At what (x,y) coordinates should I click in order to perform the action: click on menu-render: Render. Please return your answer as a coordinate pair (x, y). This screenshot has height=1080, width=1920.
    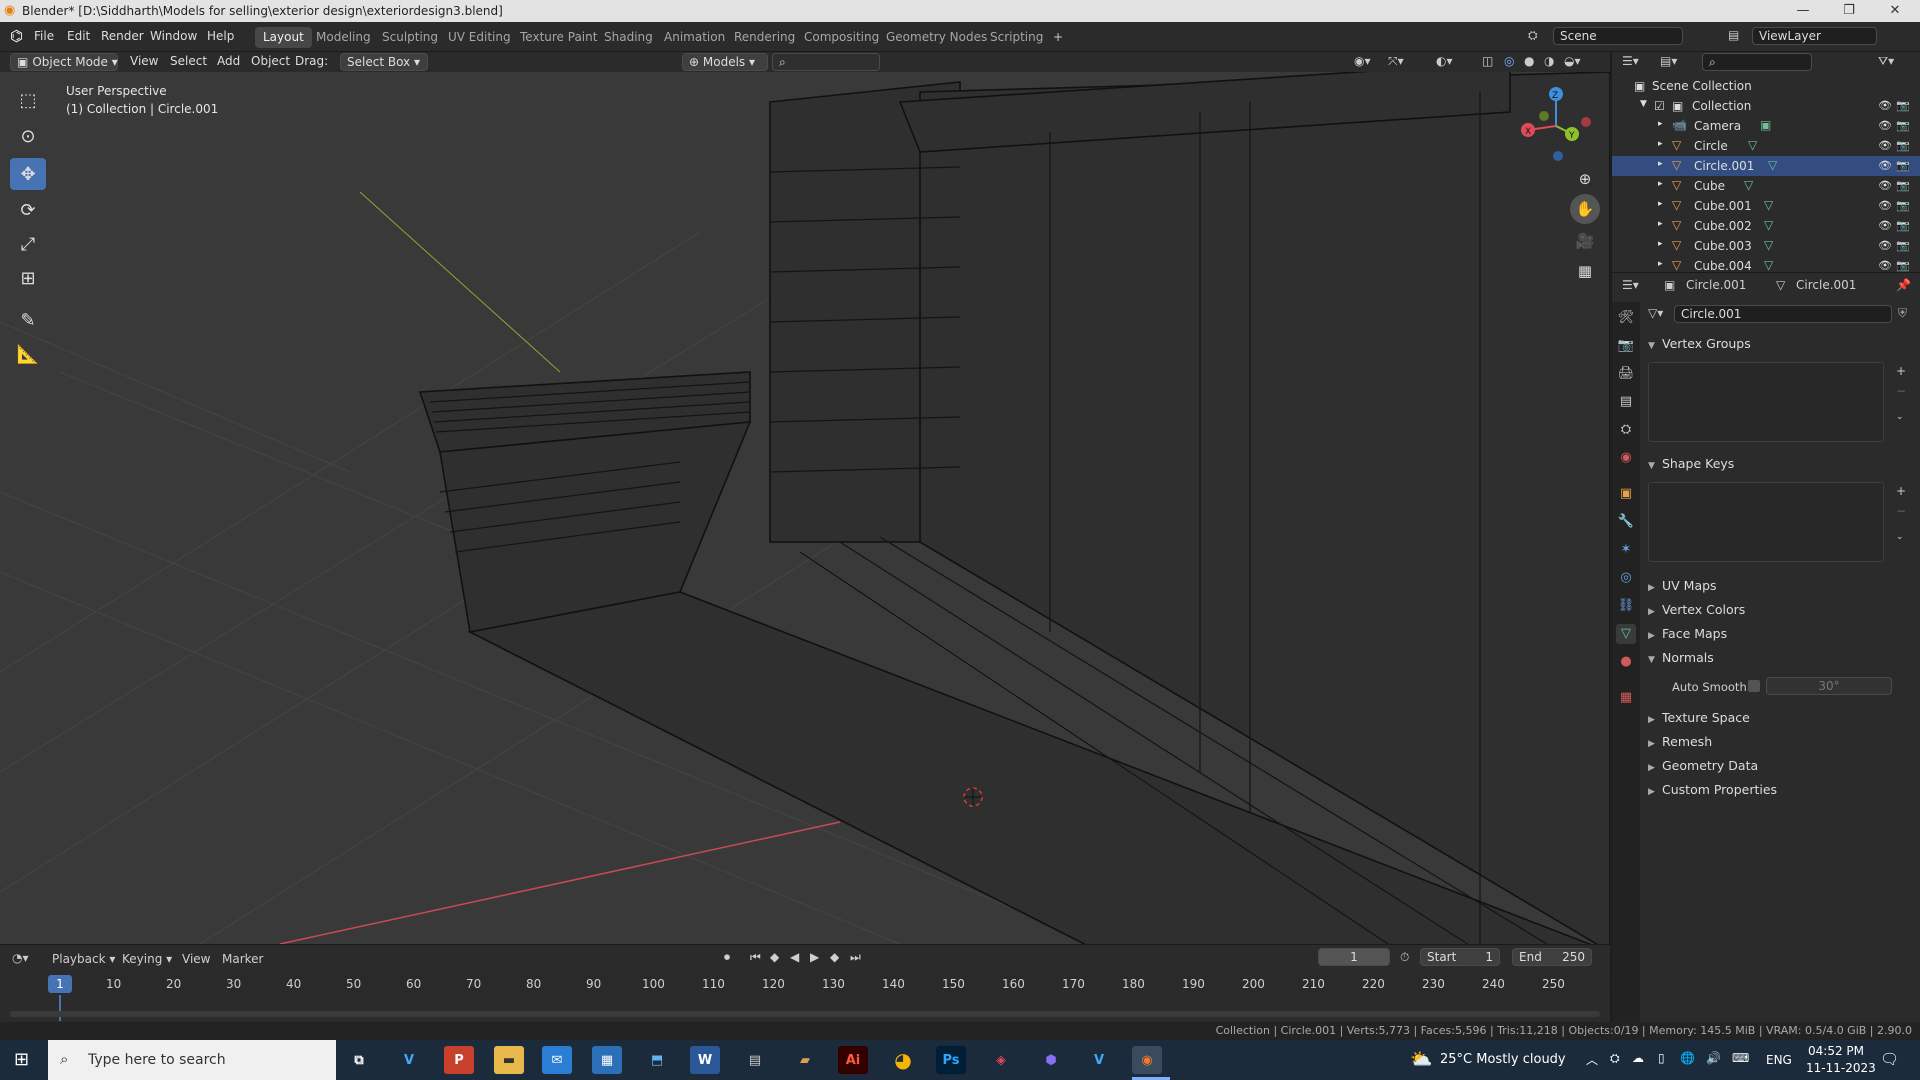
    Looking at the image, I should click on (122, 36).